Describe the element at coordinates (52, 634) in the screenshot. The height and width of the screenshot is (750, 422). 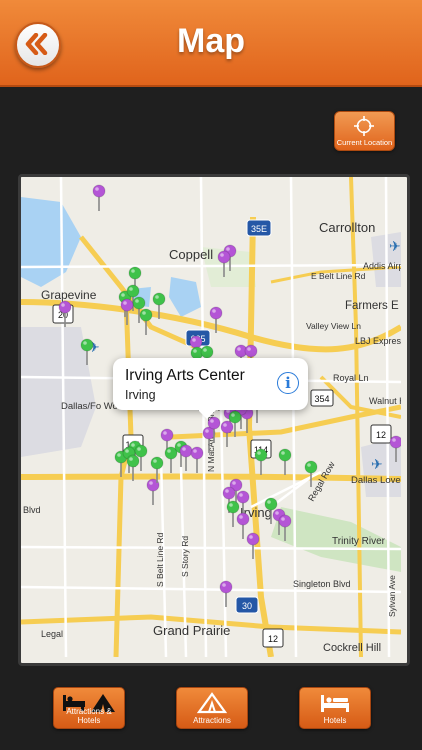
I see `map-label-legal: Legal` at that location.